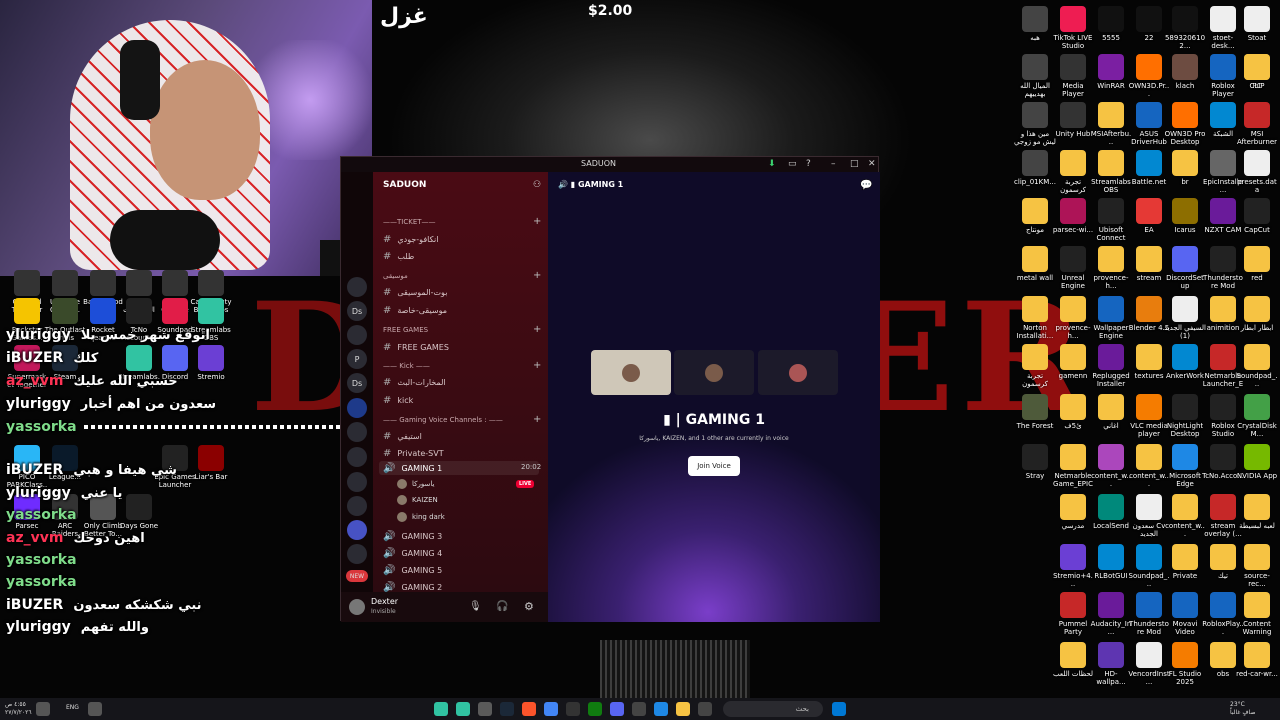 The image size is (1280, 720). Describe the element at coordinates (529, 606) in the screenshot. I see `gear-icon: ⚙` at that location.